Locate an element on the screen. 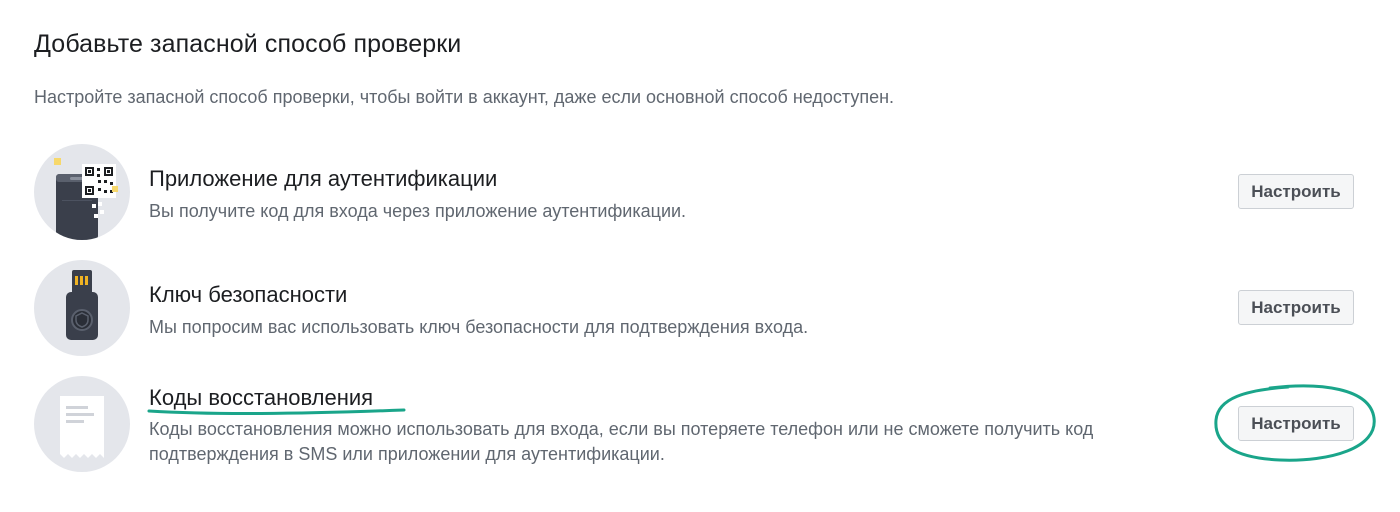 The width and height of the screenshot is (1400, 512). setup-security-key-button: Настроить is located at coordinates (1296, 307).